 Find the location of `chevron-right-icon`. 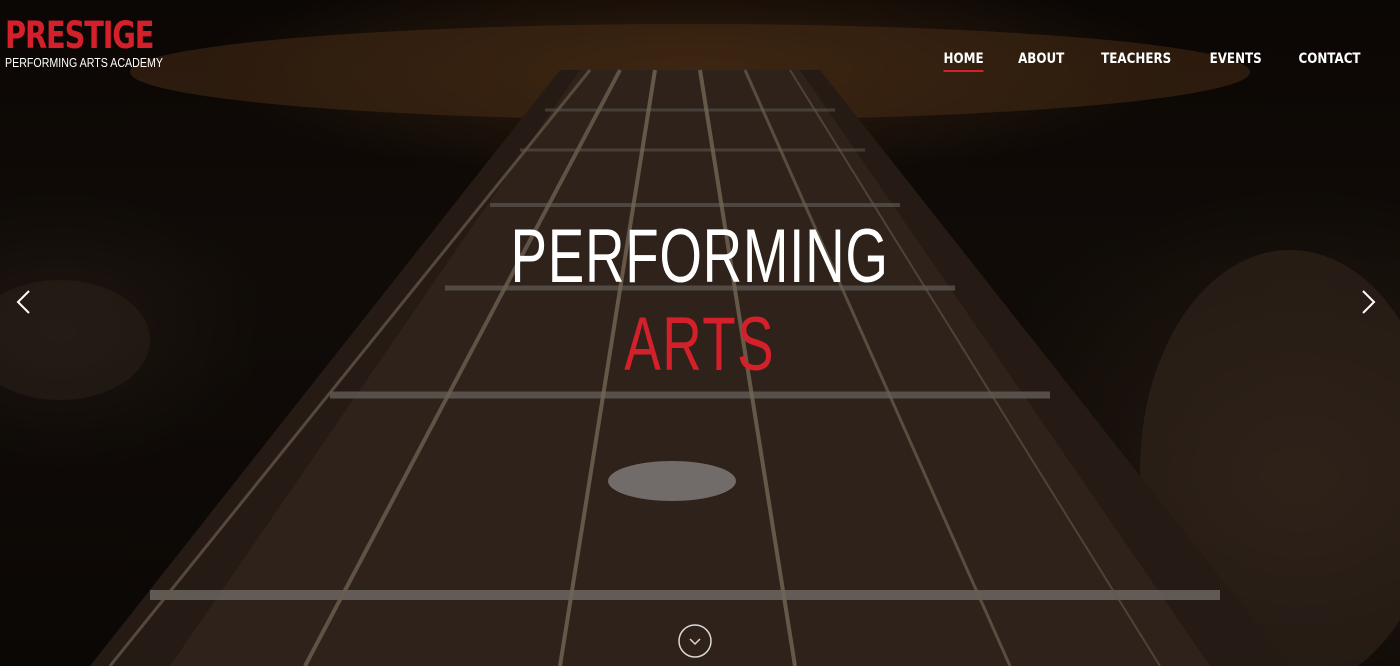

chevron-right-icon is located at coordinates (1369, 302).